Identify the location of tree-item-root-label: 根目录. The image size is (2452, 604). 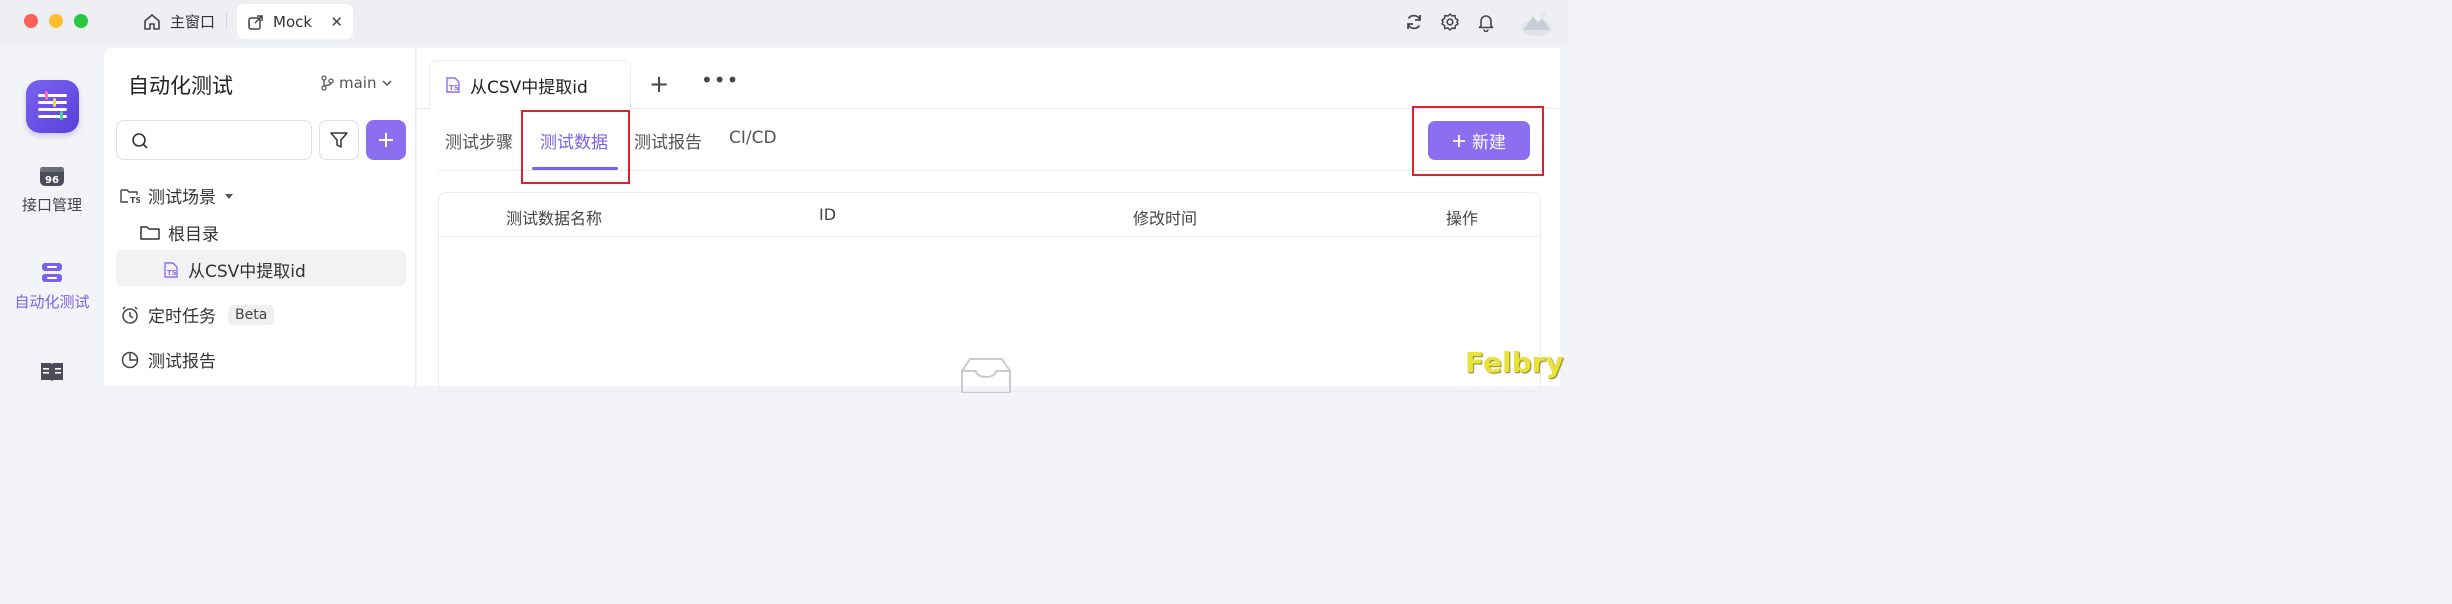
(193, 235).